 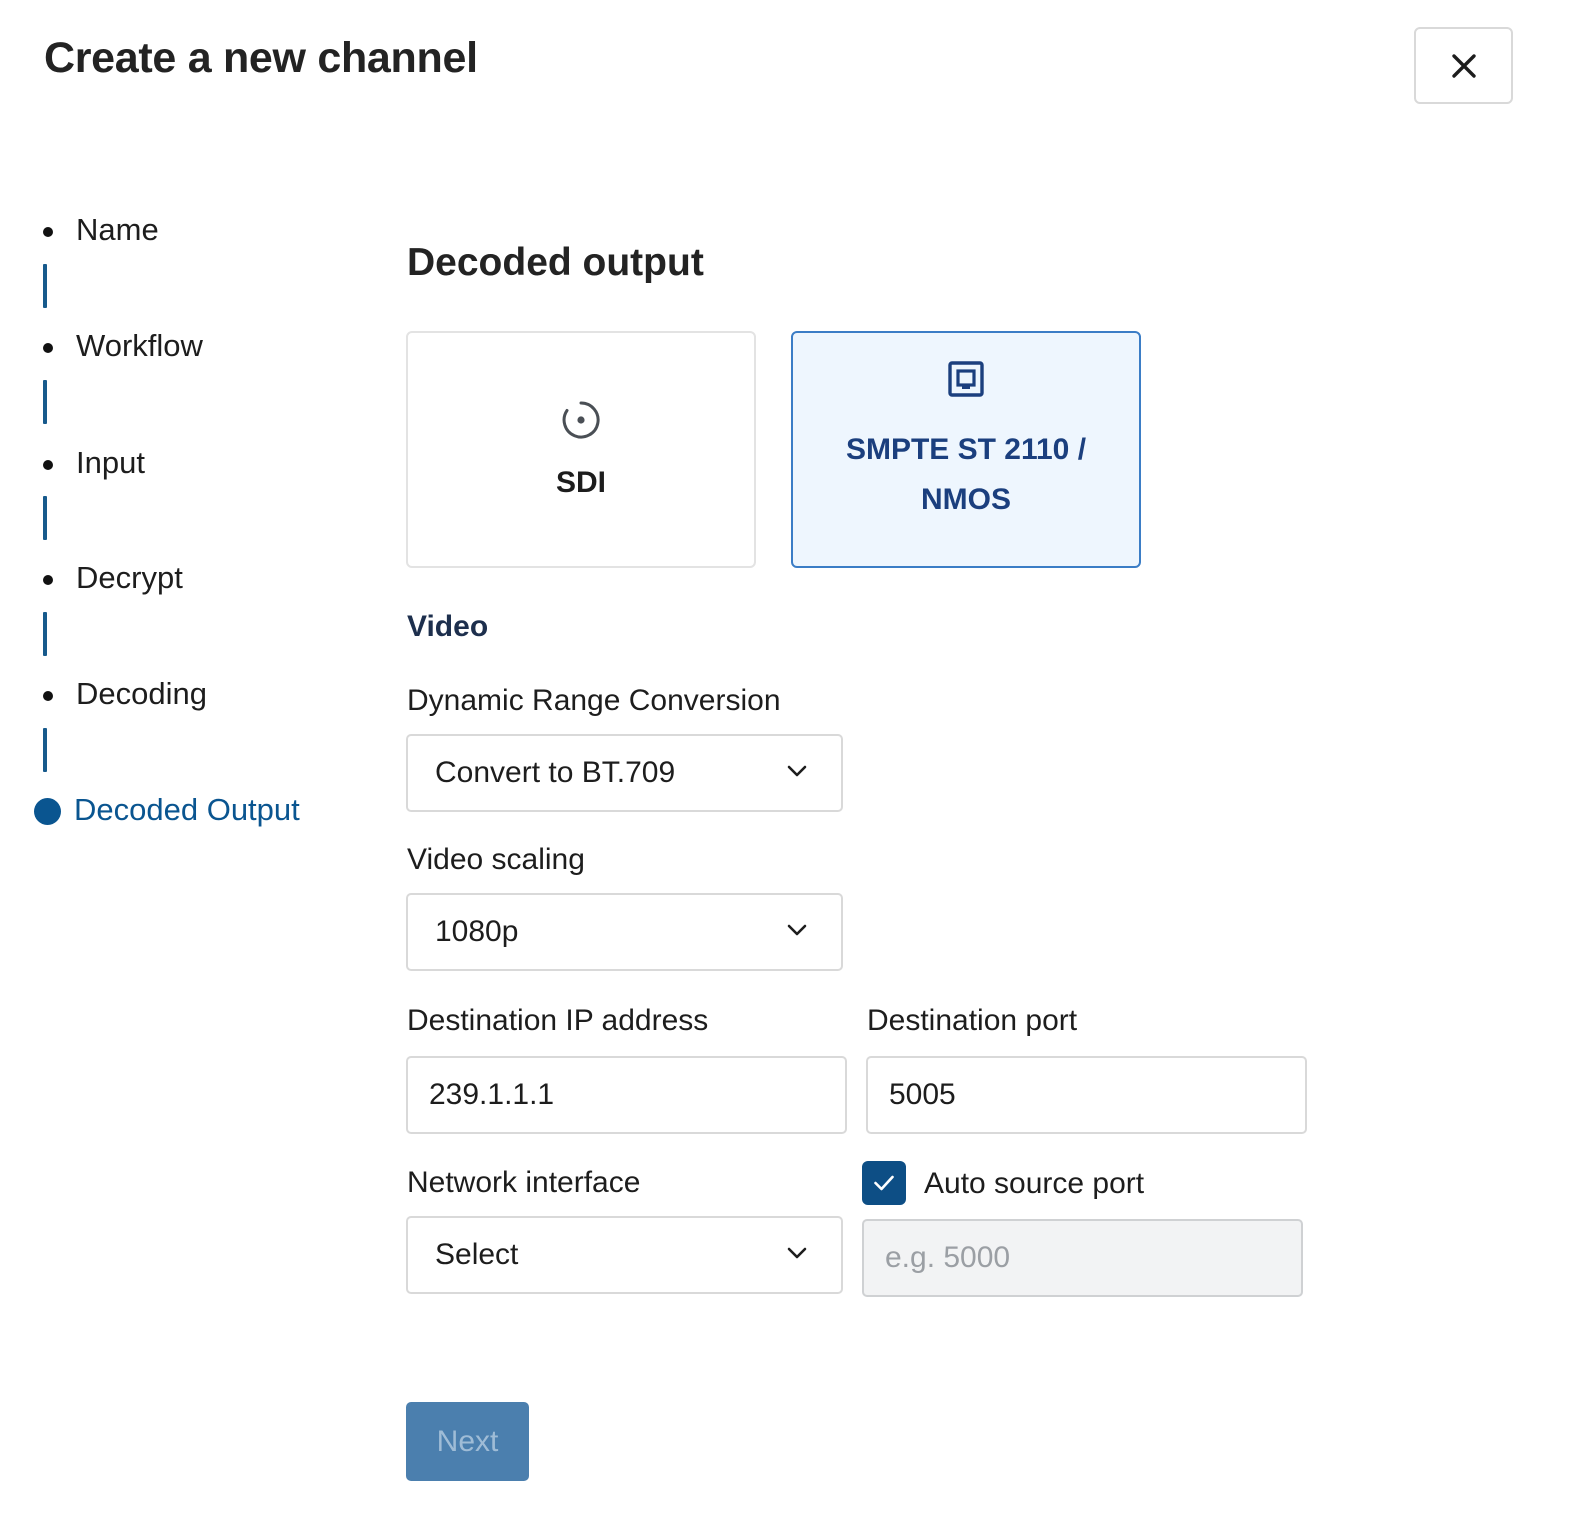 What do you see at coordinates (624, 1255) in the screenshot?
I see `network-interface-select: Select` at bounding box center [624, 1255].